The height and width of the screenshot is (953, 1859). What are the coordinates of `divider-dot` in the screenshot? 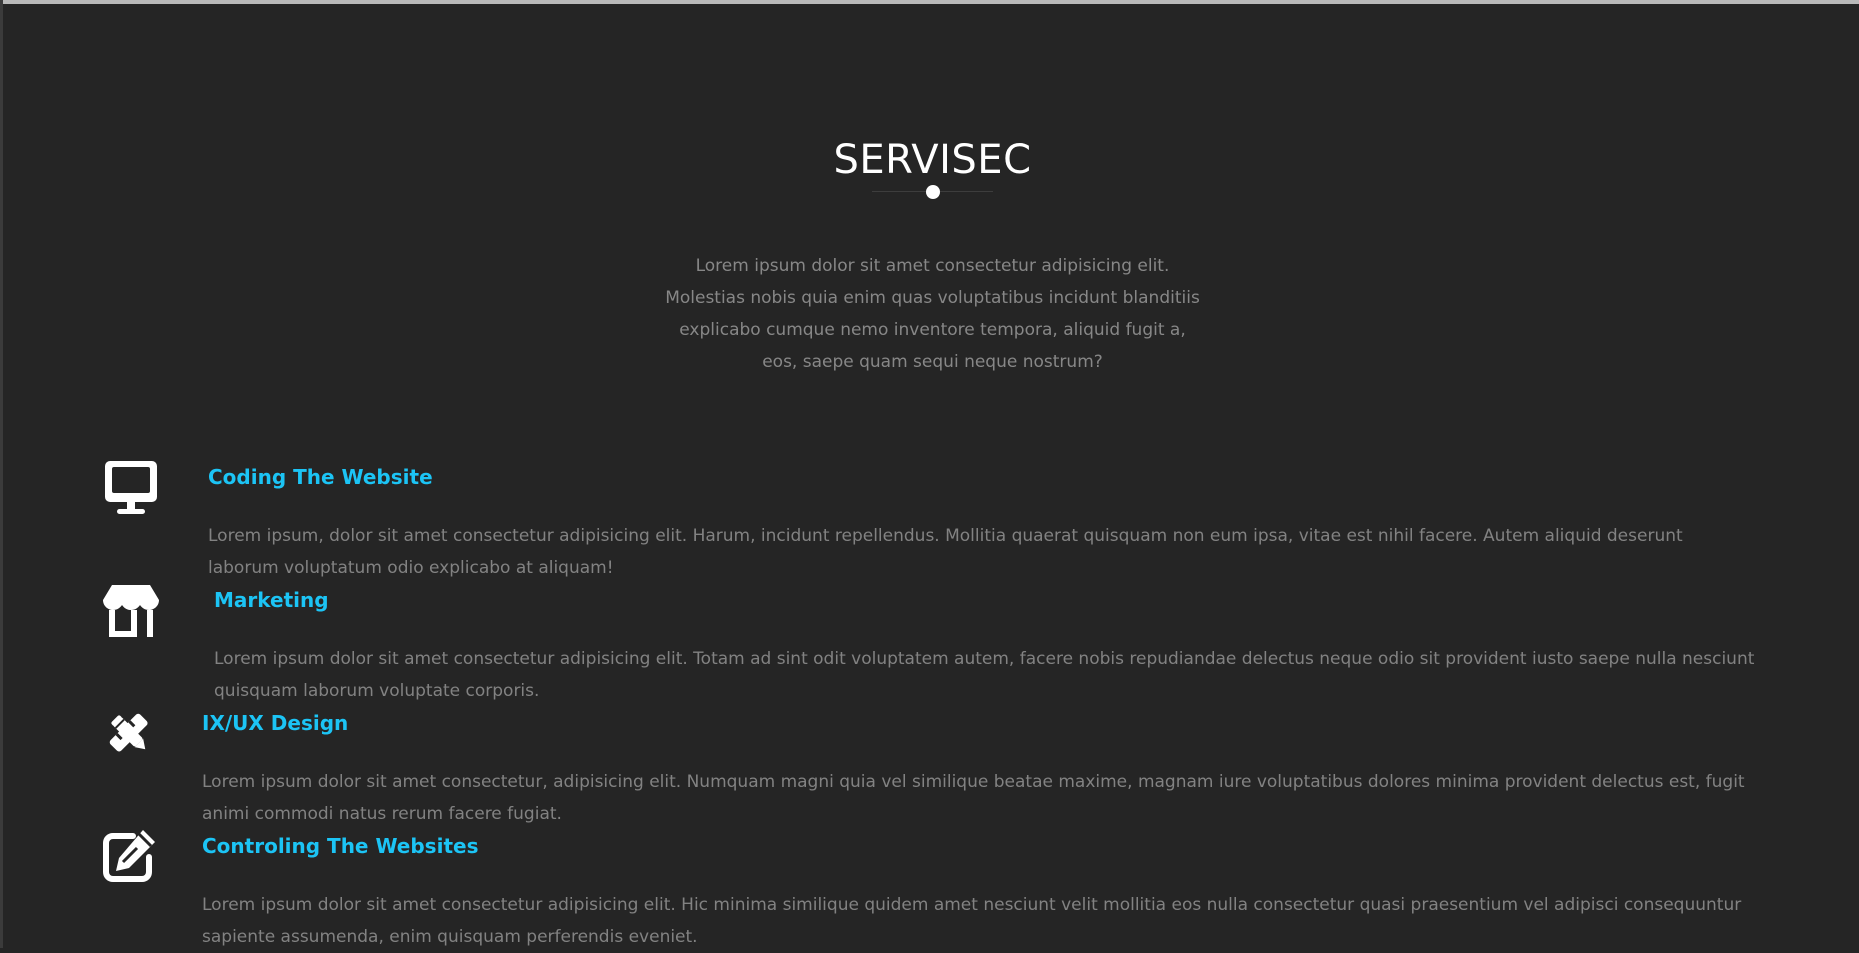 It's located at (933, 192).